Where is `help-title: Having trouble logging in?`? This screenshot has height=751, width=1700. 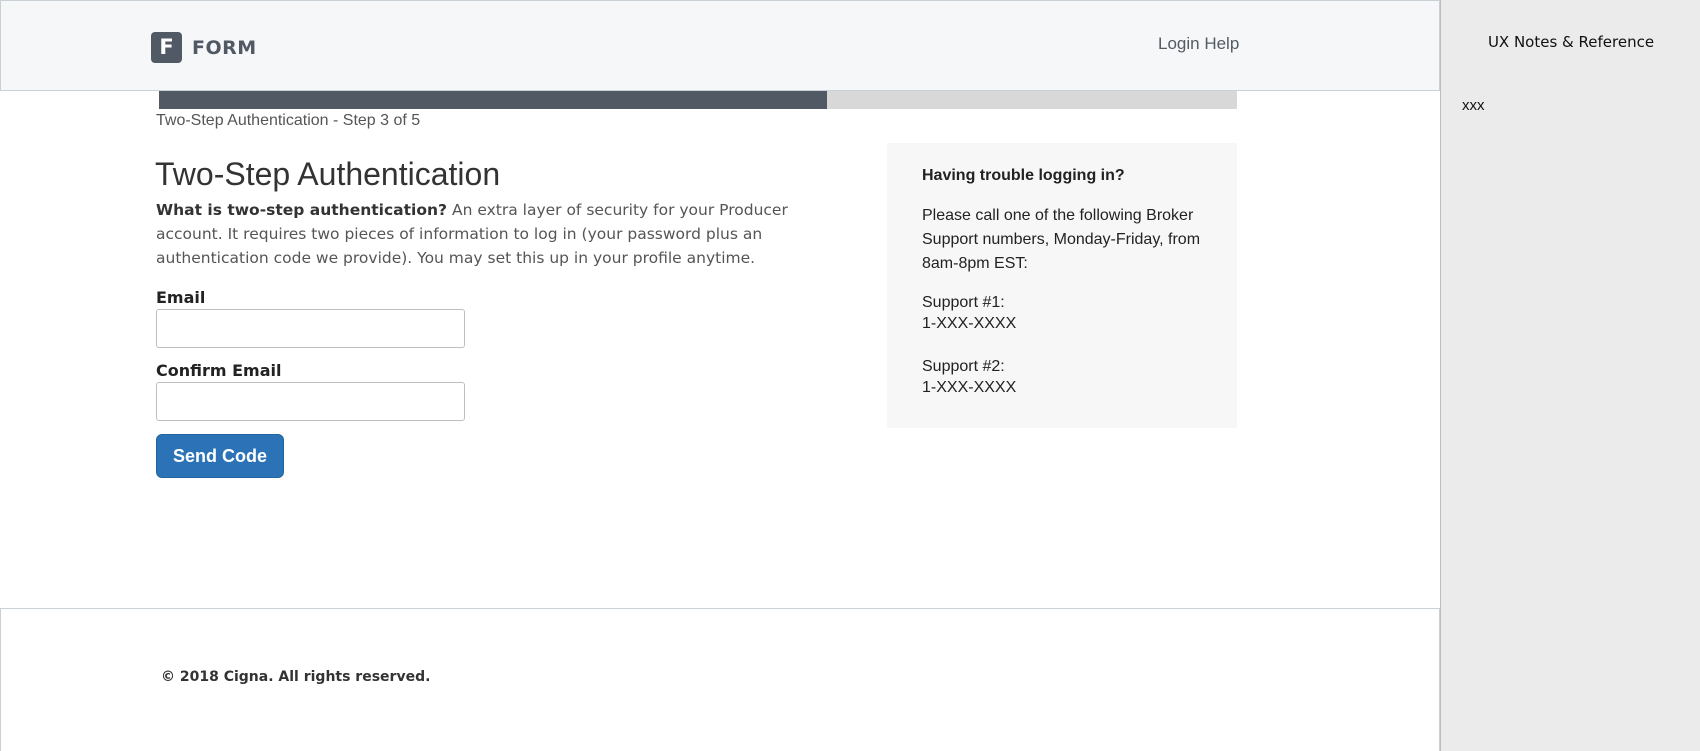
help-title: Having trouble logging in? is located at coordinates (1023, 175).